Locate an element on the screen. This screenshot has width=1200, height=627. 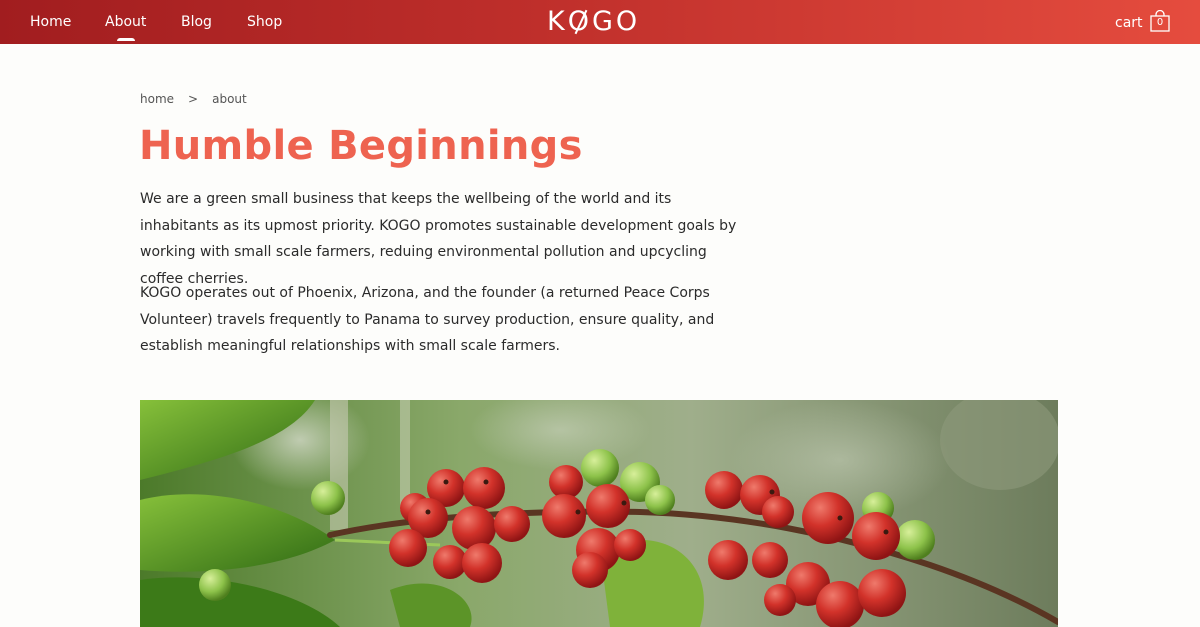
breadcrumb: home > about is located at coordinates (193, 99).